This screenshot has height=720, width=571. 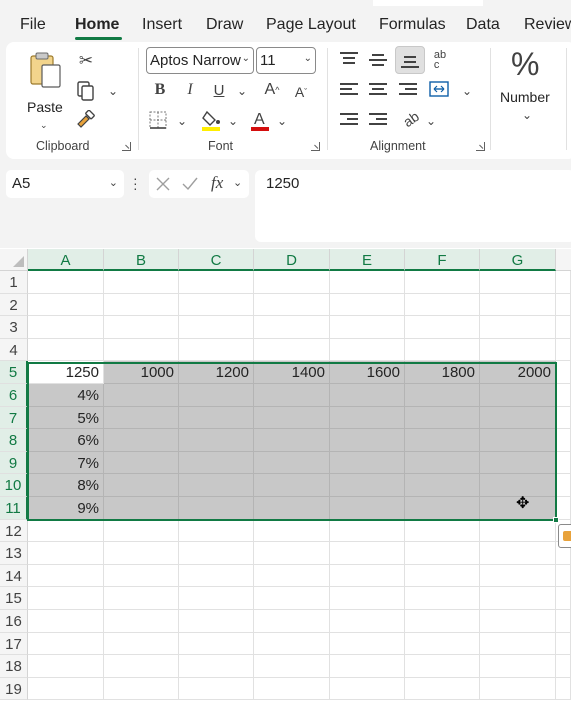 I want to click on cell-g1, so click(x=518, y=282).